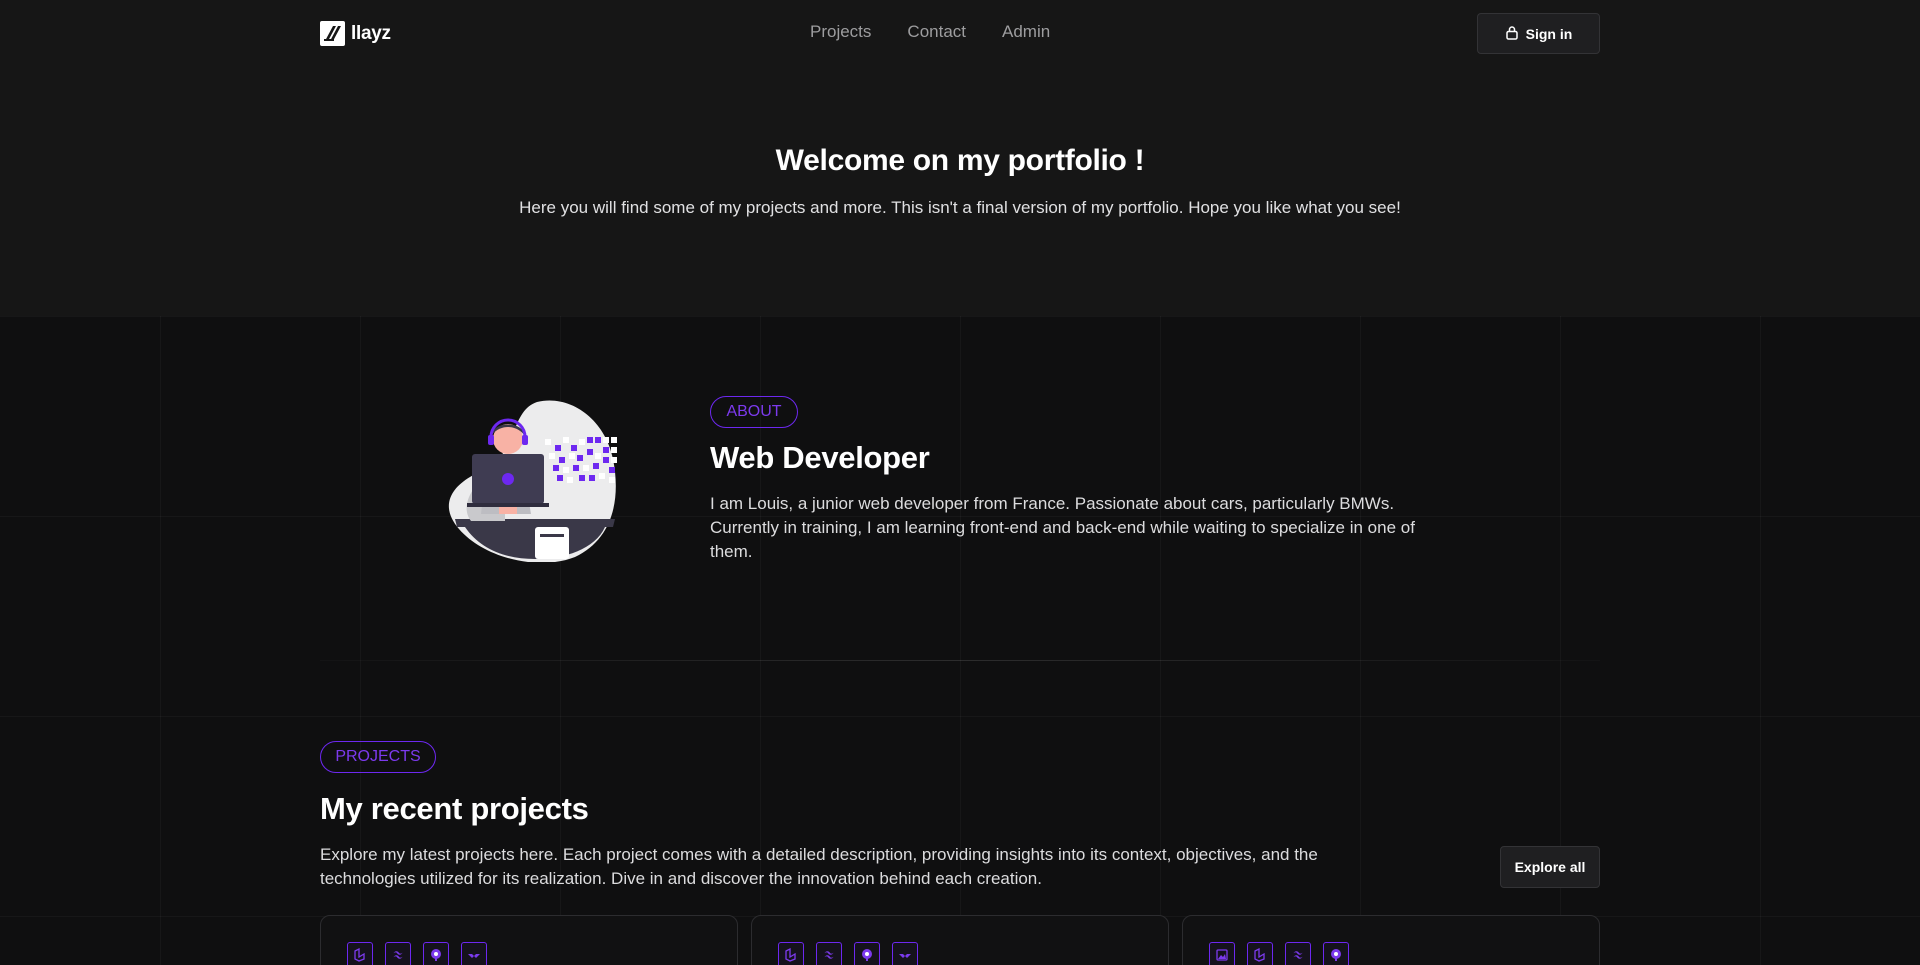 The height and width of the screenshot is (965, 1920). I want to click on brand-name: llayz, so click(371, 33).